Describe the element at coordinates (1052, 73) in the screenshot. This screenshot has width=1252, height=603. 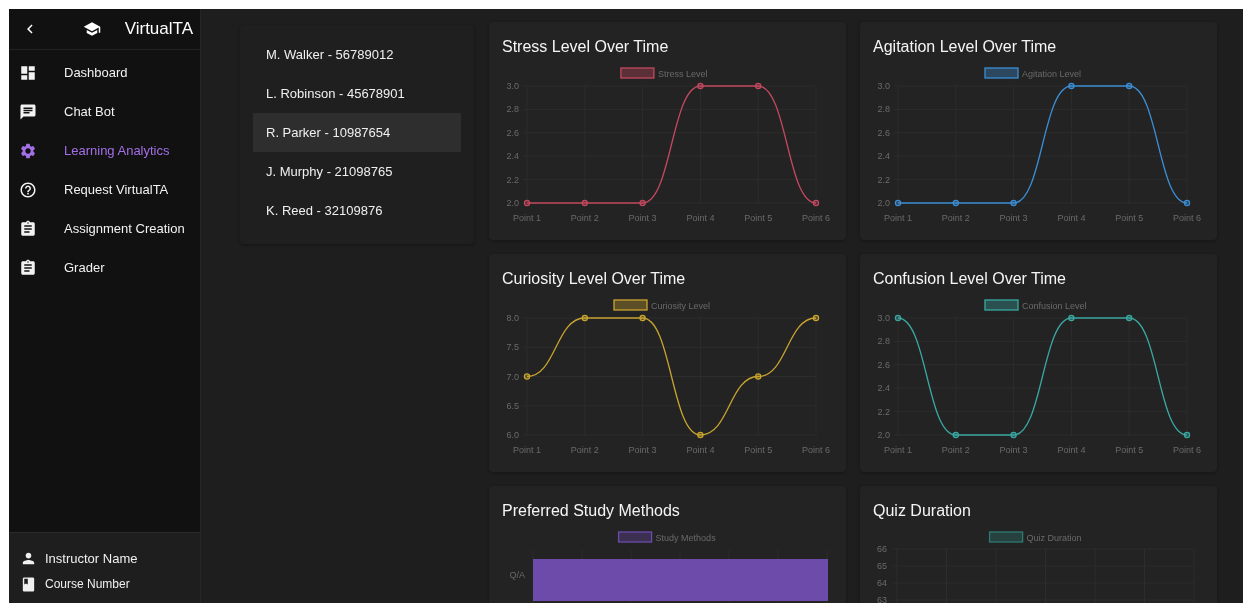
I see `legend-label: Agitation Level` at that location.